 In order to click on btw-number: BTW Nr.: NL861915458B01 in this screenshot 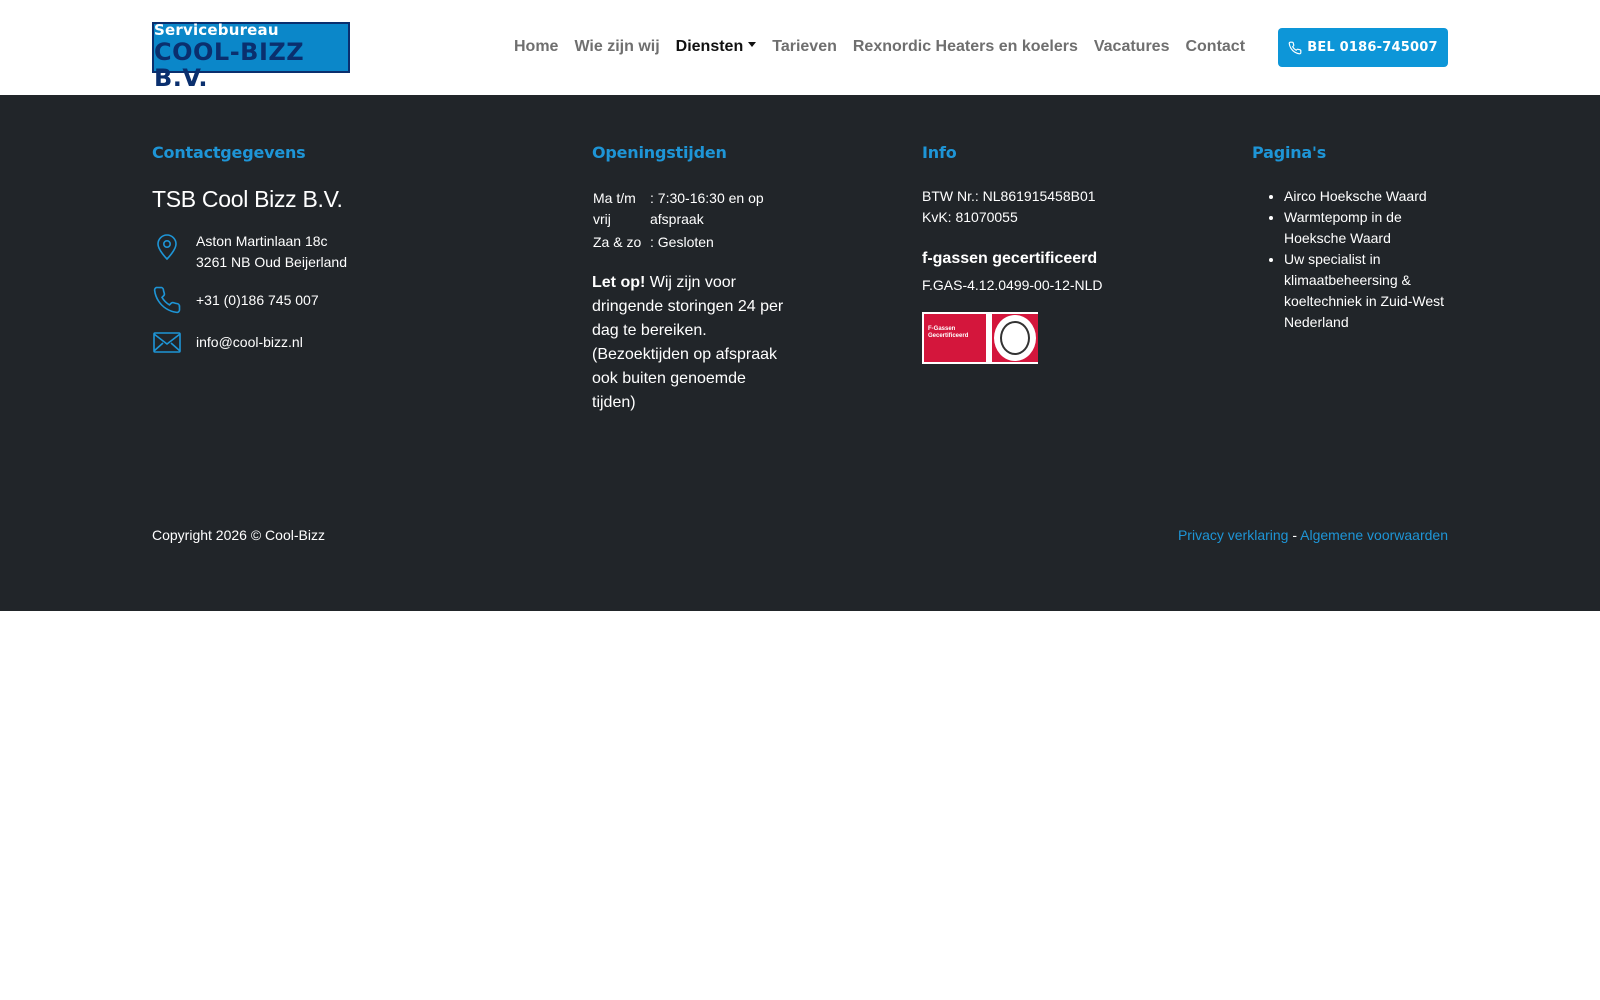, I will do `click(1009, 196)`.